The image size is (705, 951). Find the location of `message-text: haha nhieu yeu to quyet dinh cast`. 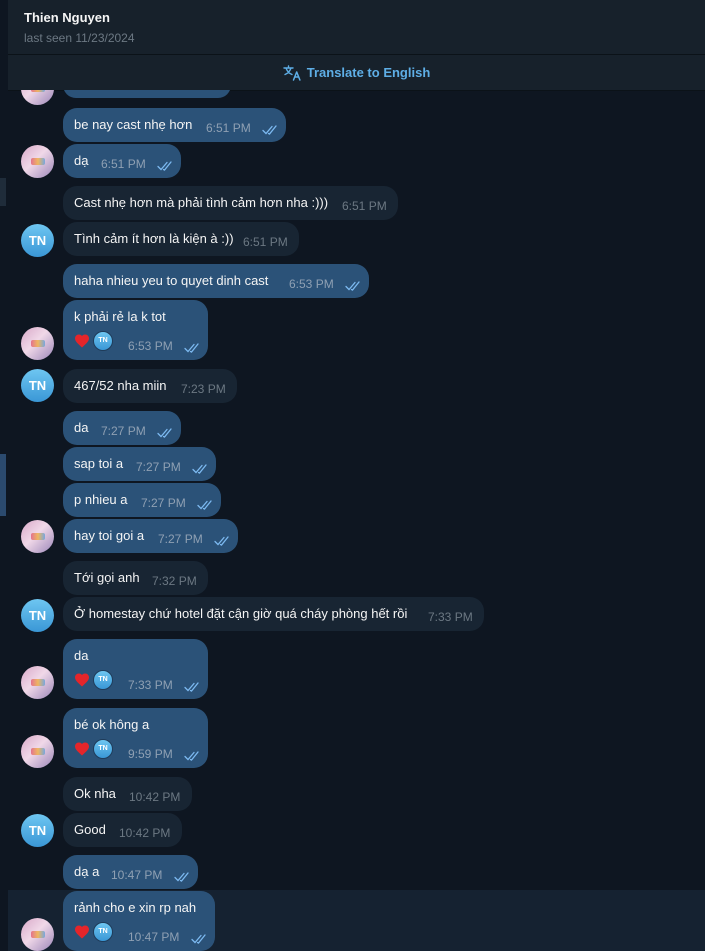

message-text: haha nhieu yeu to quyet dinh cast is located at coordinates (171, 280).